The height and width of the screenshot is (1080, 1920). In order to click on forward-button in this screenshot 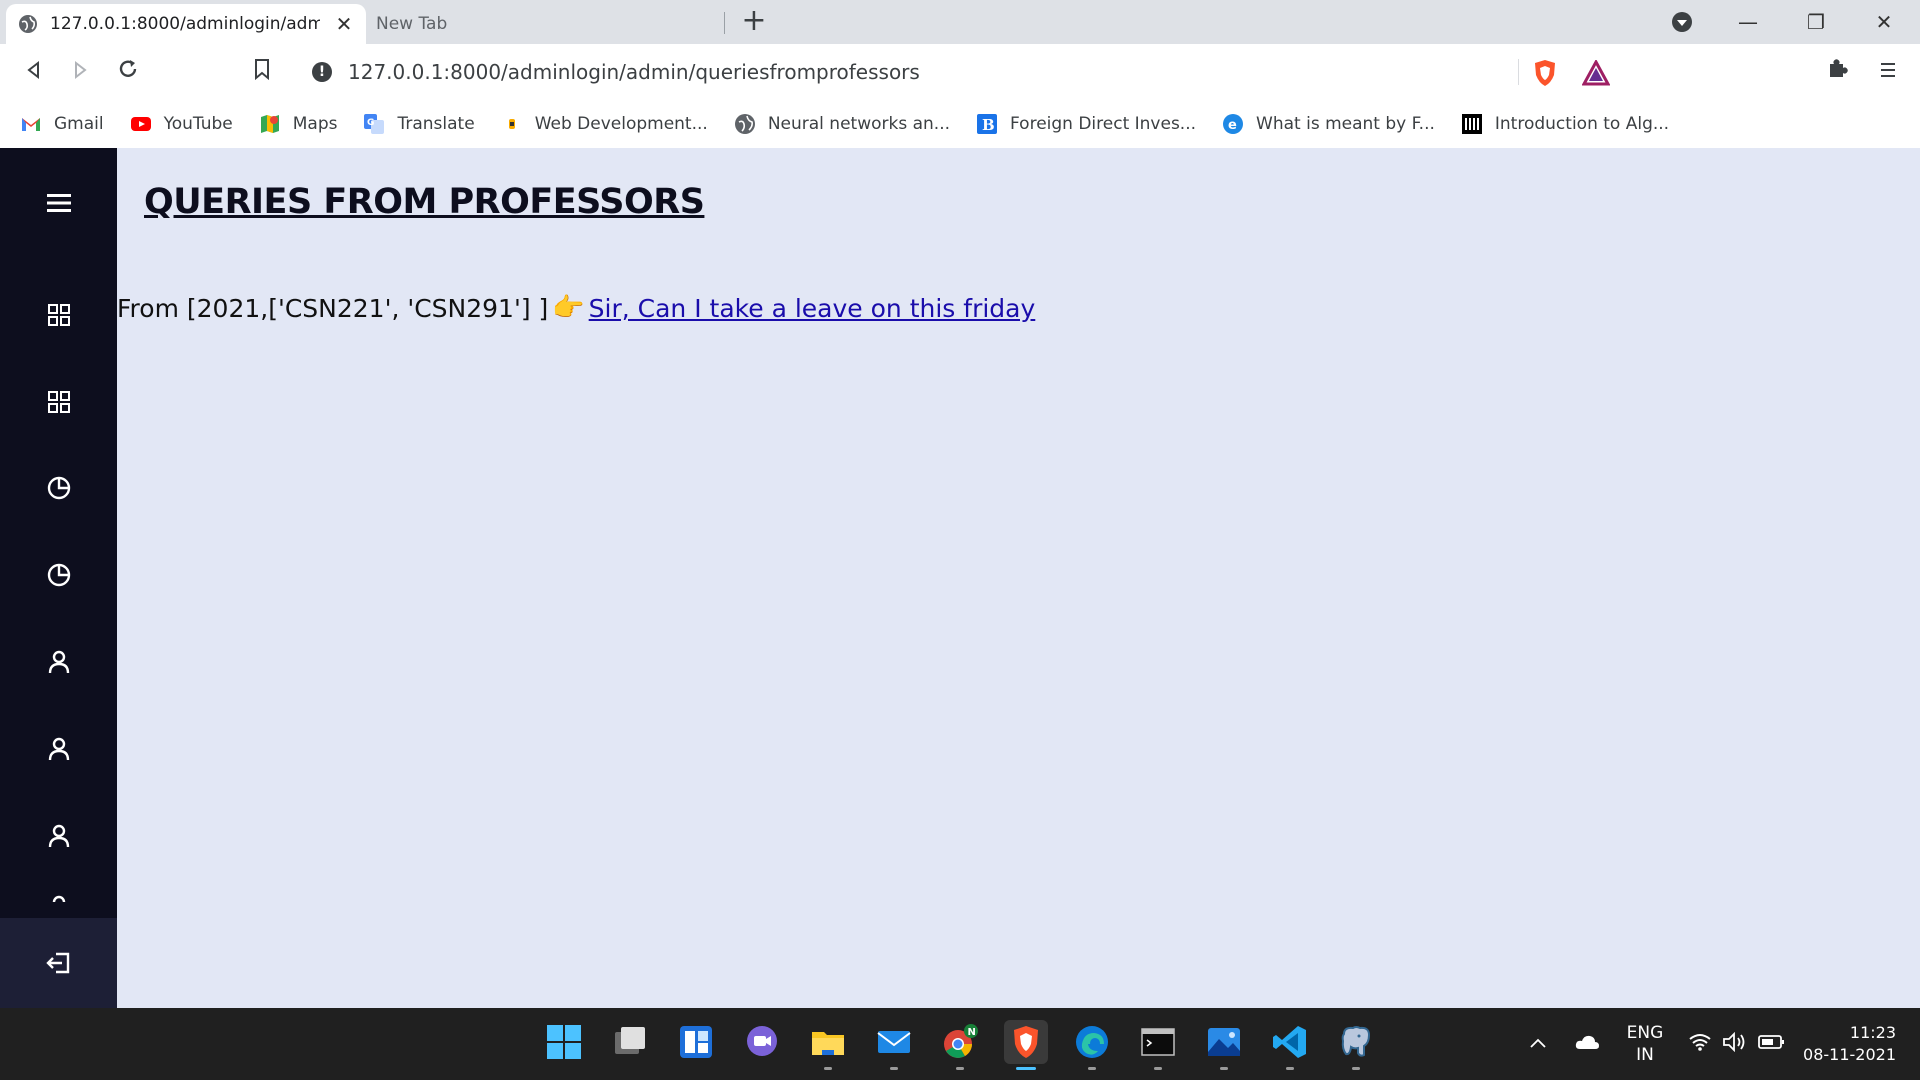, I will do `click(80, 72)`.